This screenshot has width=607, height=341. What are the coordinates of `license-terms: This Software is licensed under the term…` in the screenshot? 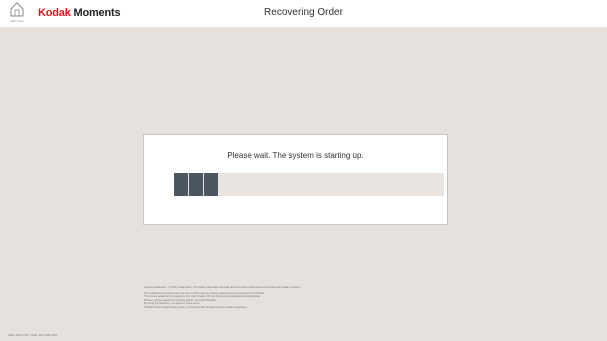 It's located at (294, 301).